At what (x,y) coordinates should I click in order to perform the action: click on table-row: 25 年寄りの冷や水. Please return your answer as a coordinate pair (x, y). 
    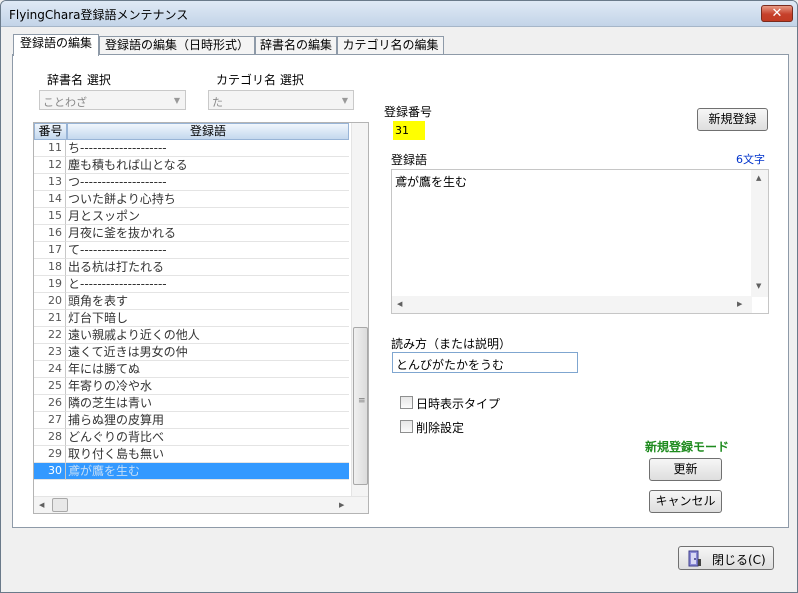
    Looking at the image, I should click on (191, 386).